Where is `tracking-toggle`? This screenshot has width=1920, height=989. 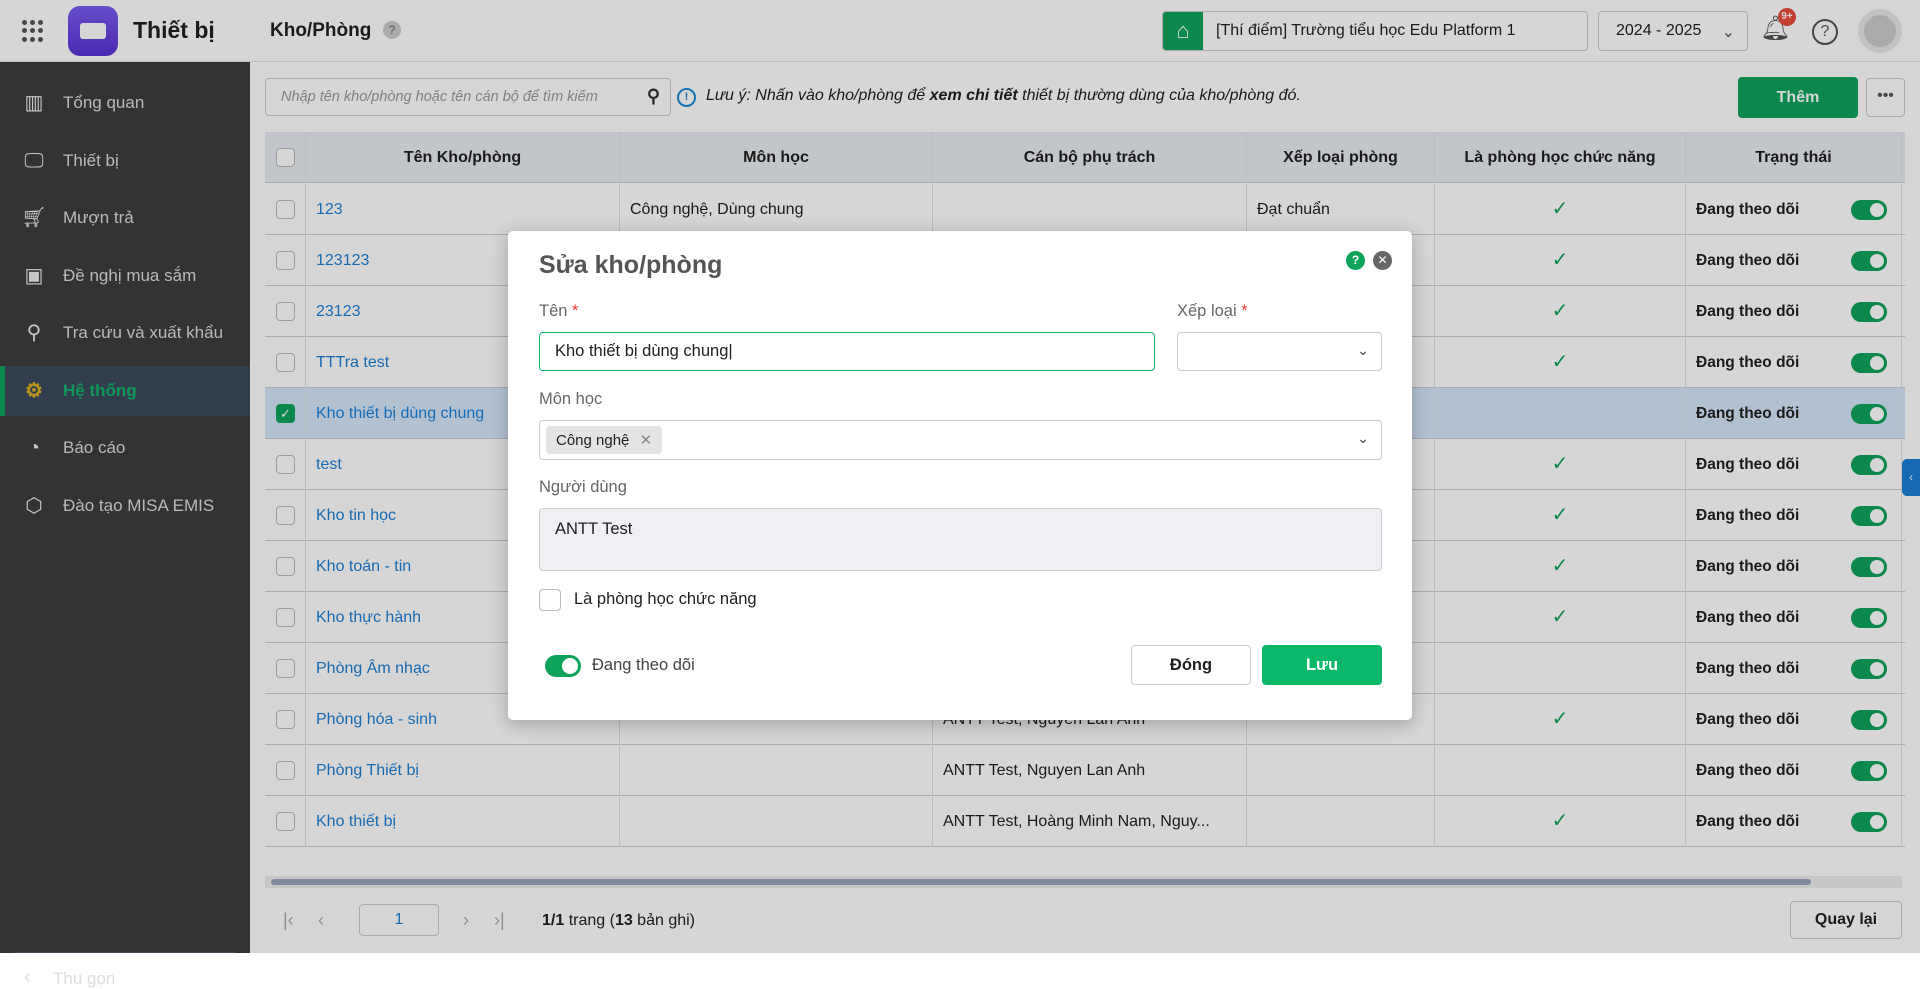 tracking-toggle is located at coordinates (563, 666).